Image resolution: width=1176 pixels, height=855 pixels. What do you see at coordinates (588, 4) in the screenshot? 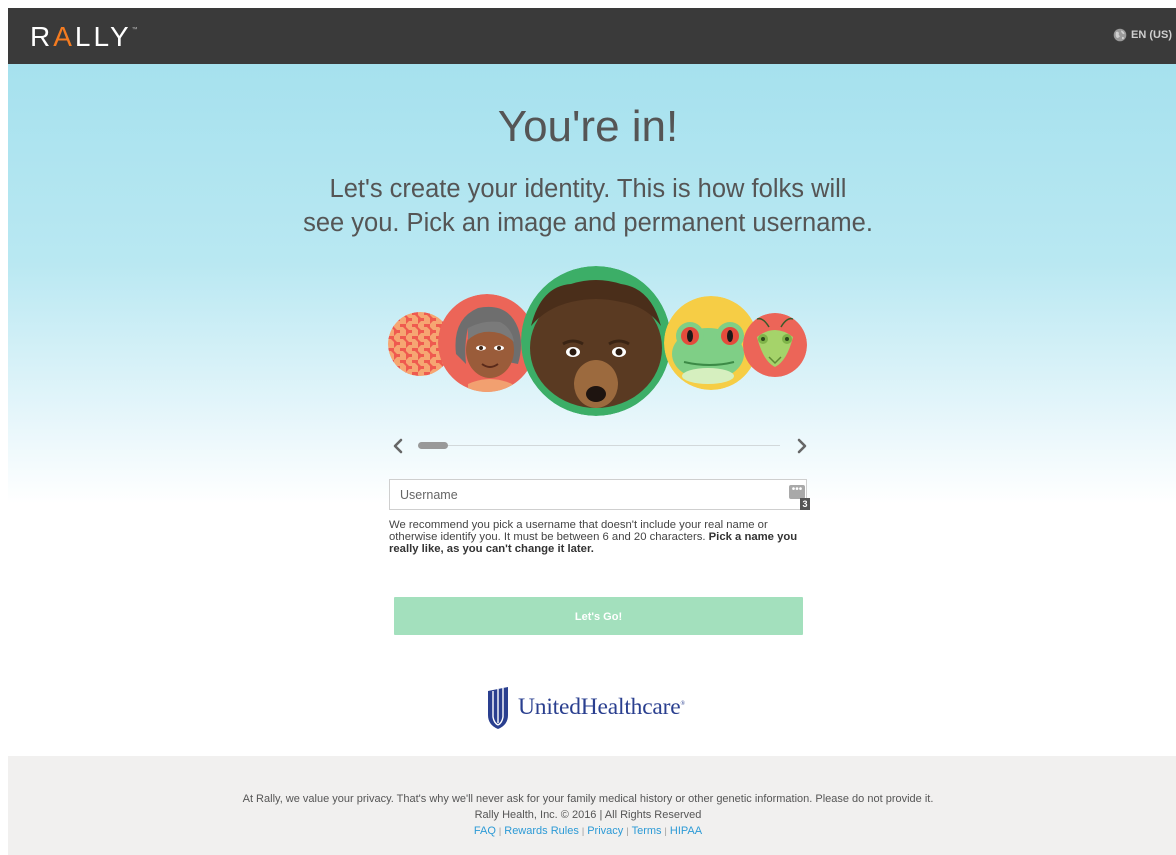
I see `top-strip` at bounding box center [588, 4].